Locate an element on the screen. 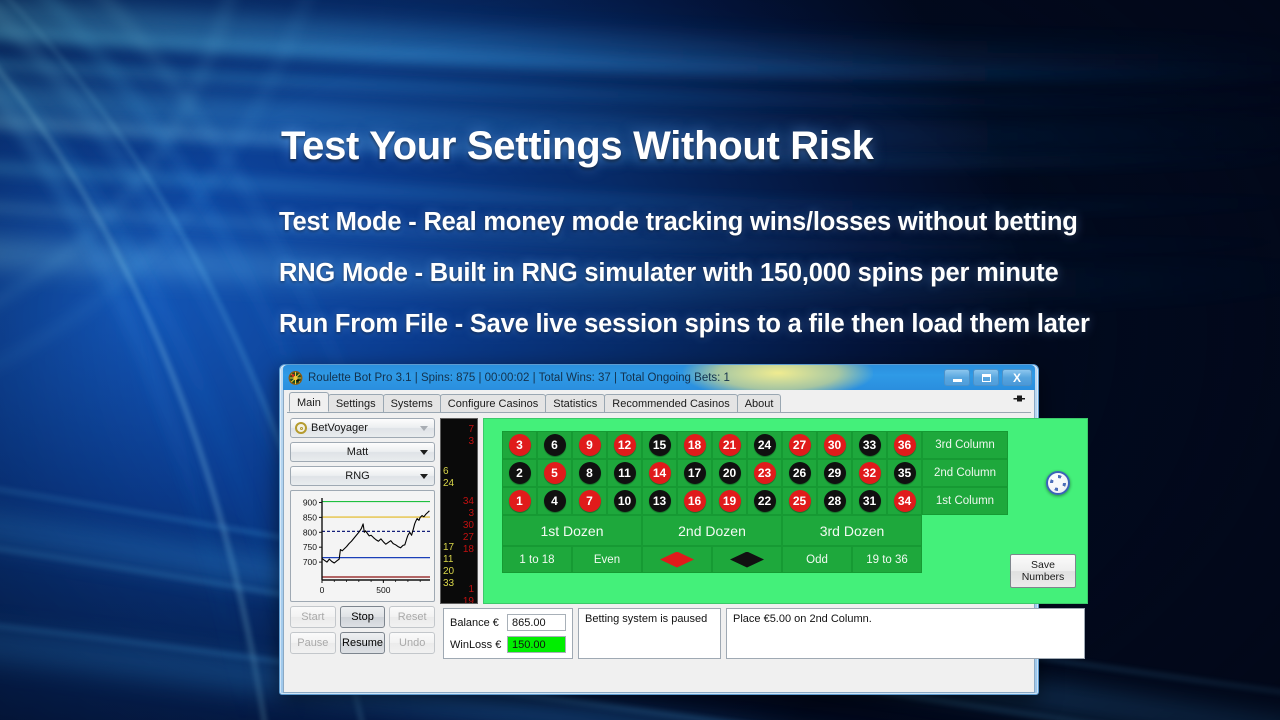  number-cell-18: 18 is located at coordinates (694, 445).